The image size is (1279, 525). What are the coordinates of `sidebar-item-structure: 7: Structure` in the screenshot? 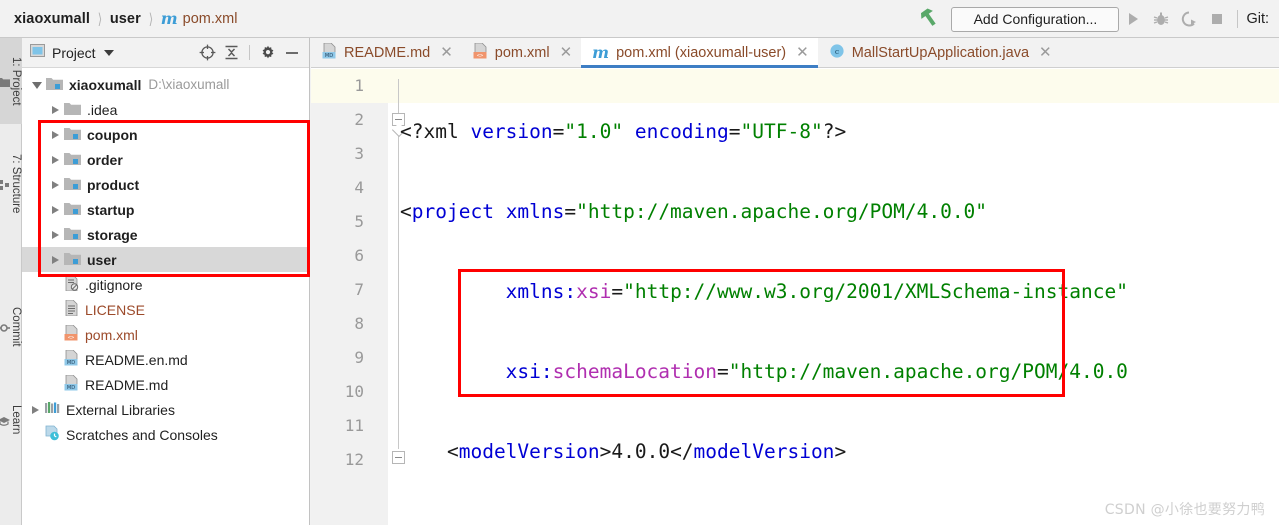 It's located at (11, 184).